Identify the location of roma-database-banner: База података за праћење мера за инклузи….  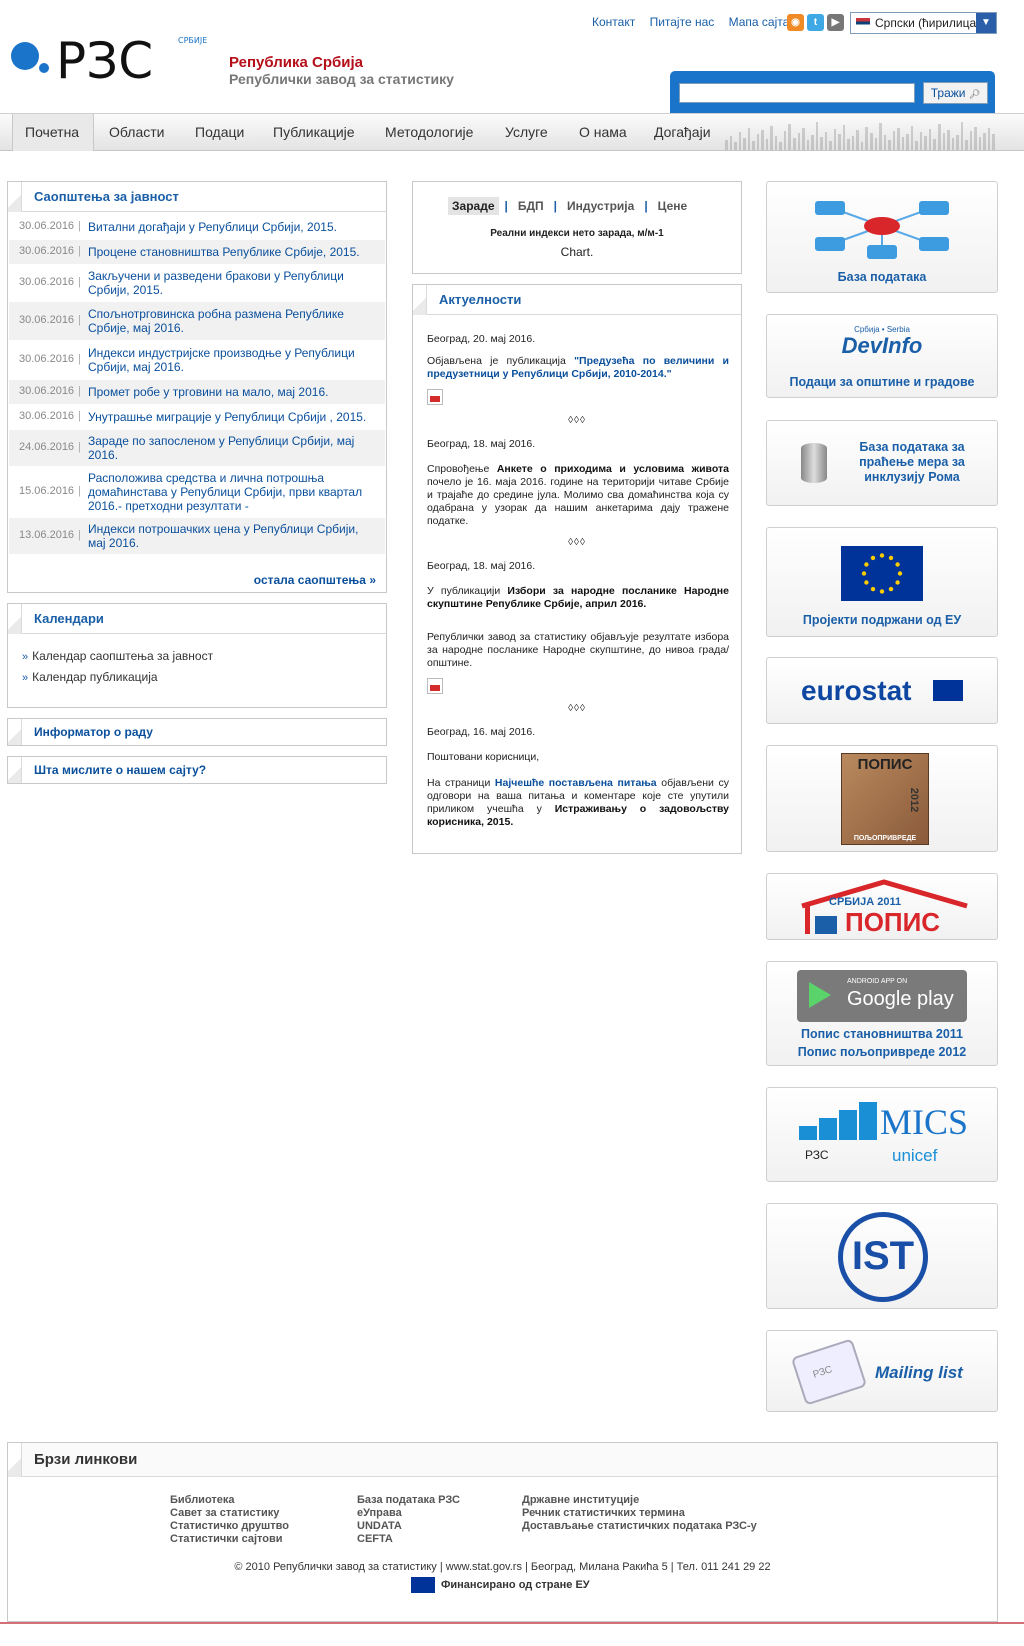
(882, 463).